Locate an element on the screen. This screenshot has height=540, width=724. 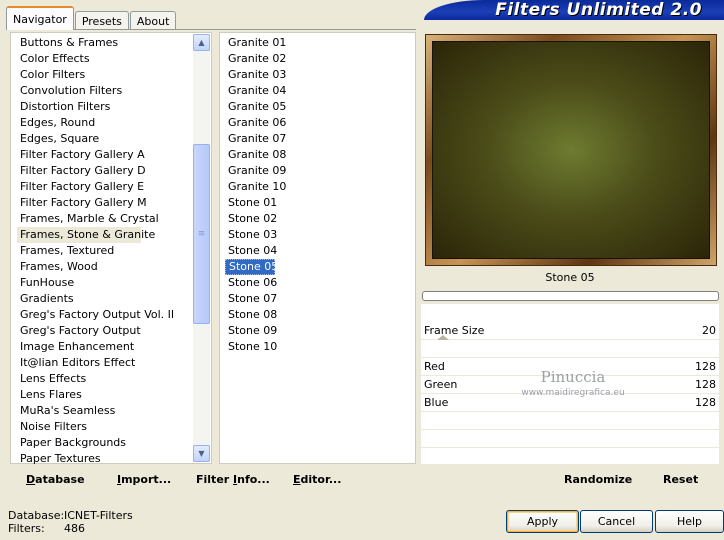
param-value: 20 is located at coordinates (709, 330).